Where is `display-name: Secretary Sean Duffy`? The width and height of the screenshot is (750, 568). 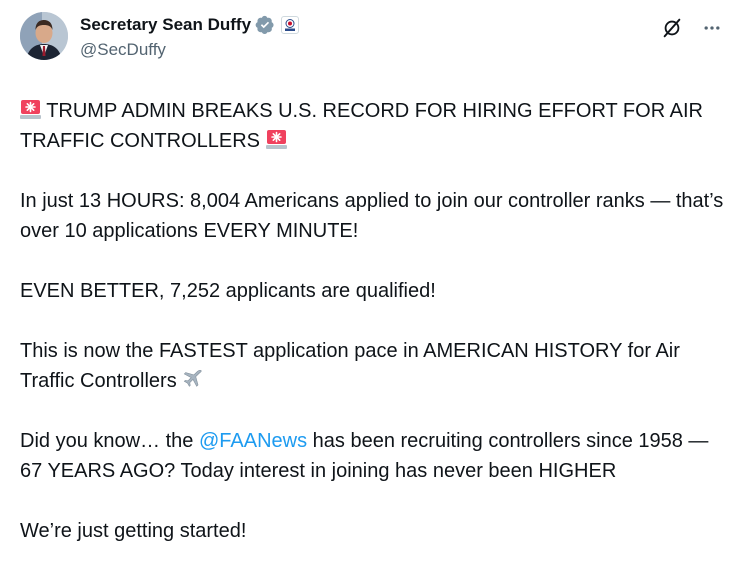
display-name: Secretary Sean Duffy is located at coordinates (165, 25).